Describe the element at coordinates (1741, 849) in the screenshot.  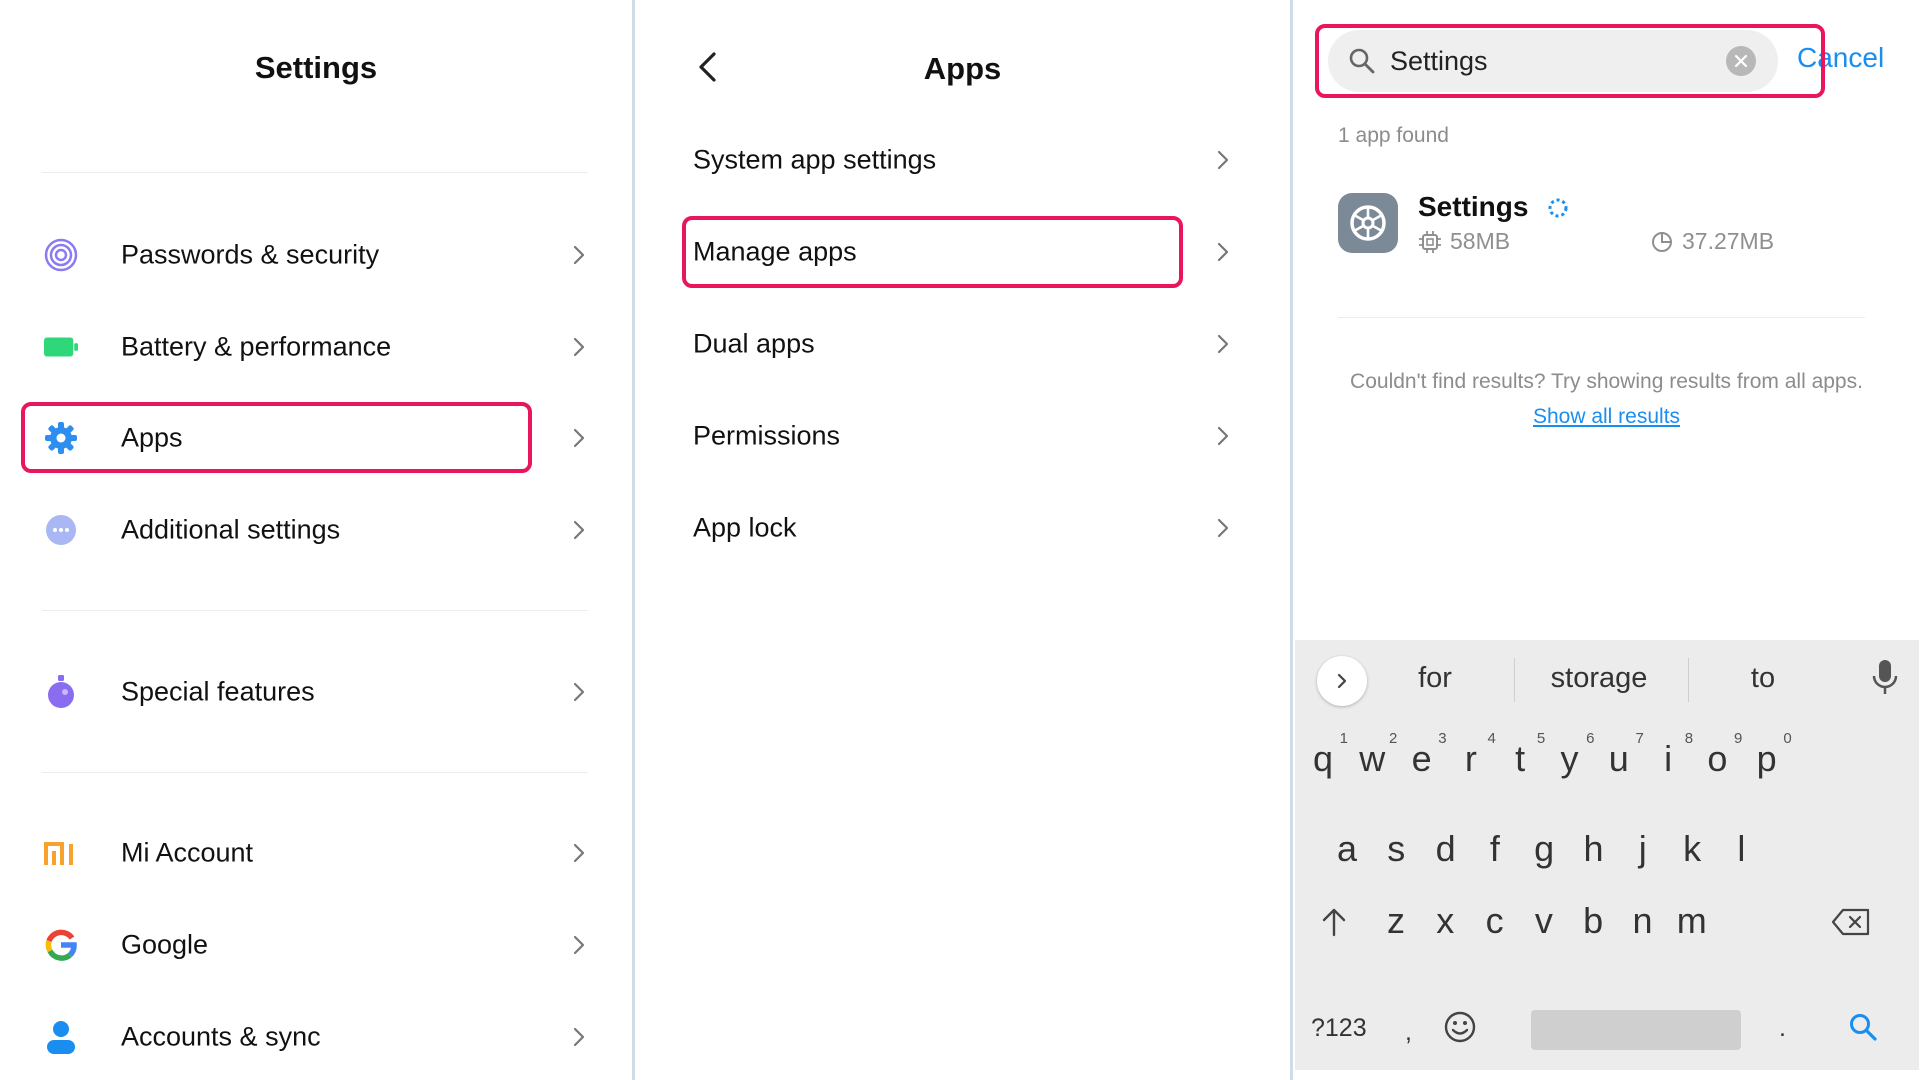
I see `key-l: l` at that location.